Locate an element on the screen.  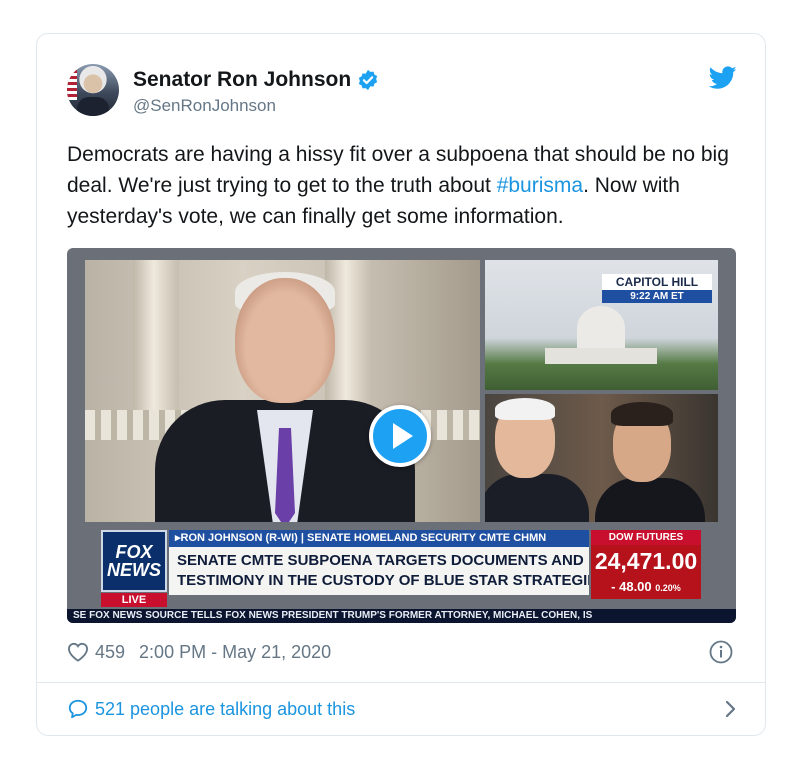
name-row: Senator Ron Johnson is located at coordinates (256, 80).